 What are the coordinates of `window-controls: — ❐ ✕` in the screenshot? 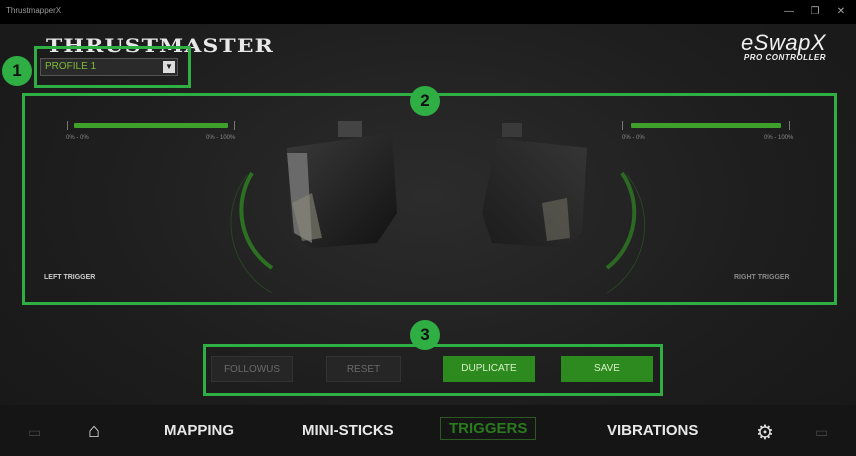 It's located at (815, 12).